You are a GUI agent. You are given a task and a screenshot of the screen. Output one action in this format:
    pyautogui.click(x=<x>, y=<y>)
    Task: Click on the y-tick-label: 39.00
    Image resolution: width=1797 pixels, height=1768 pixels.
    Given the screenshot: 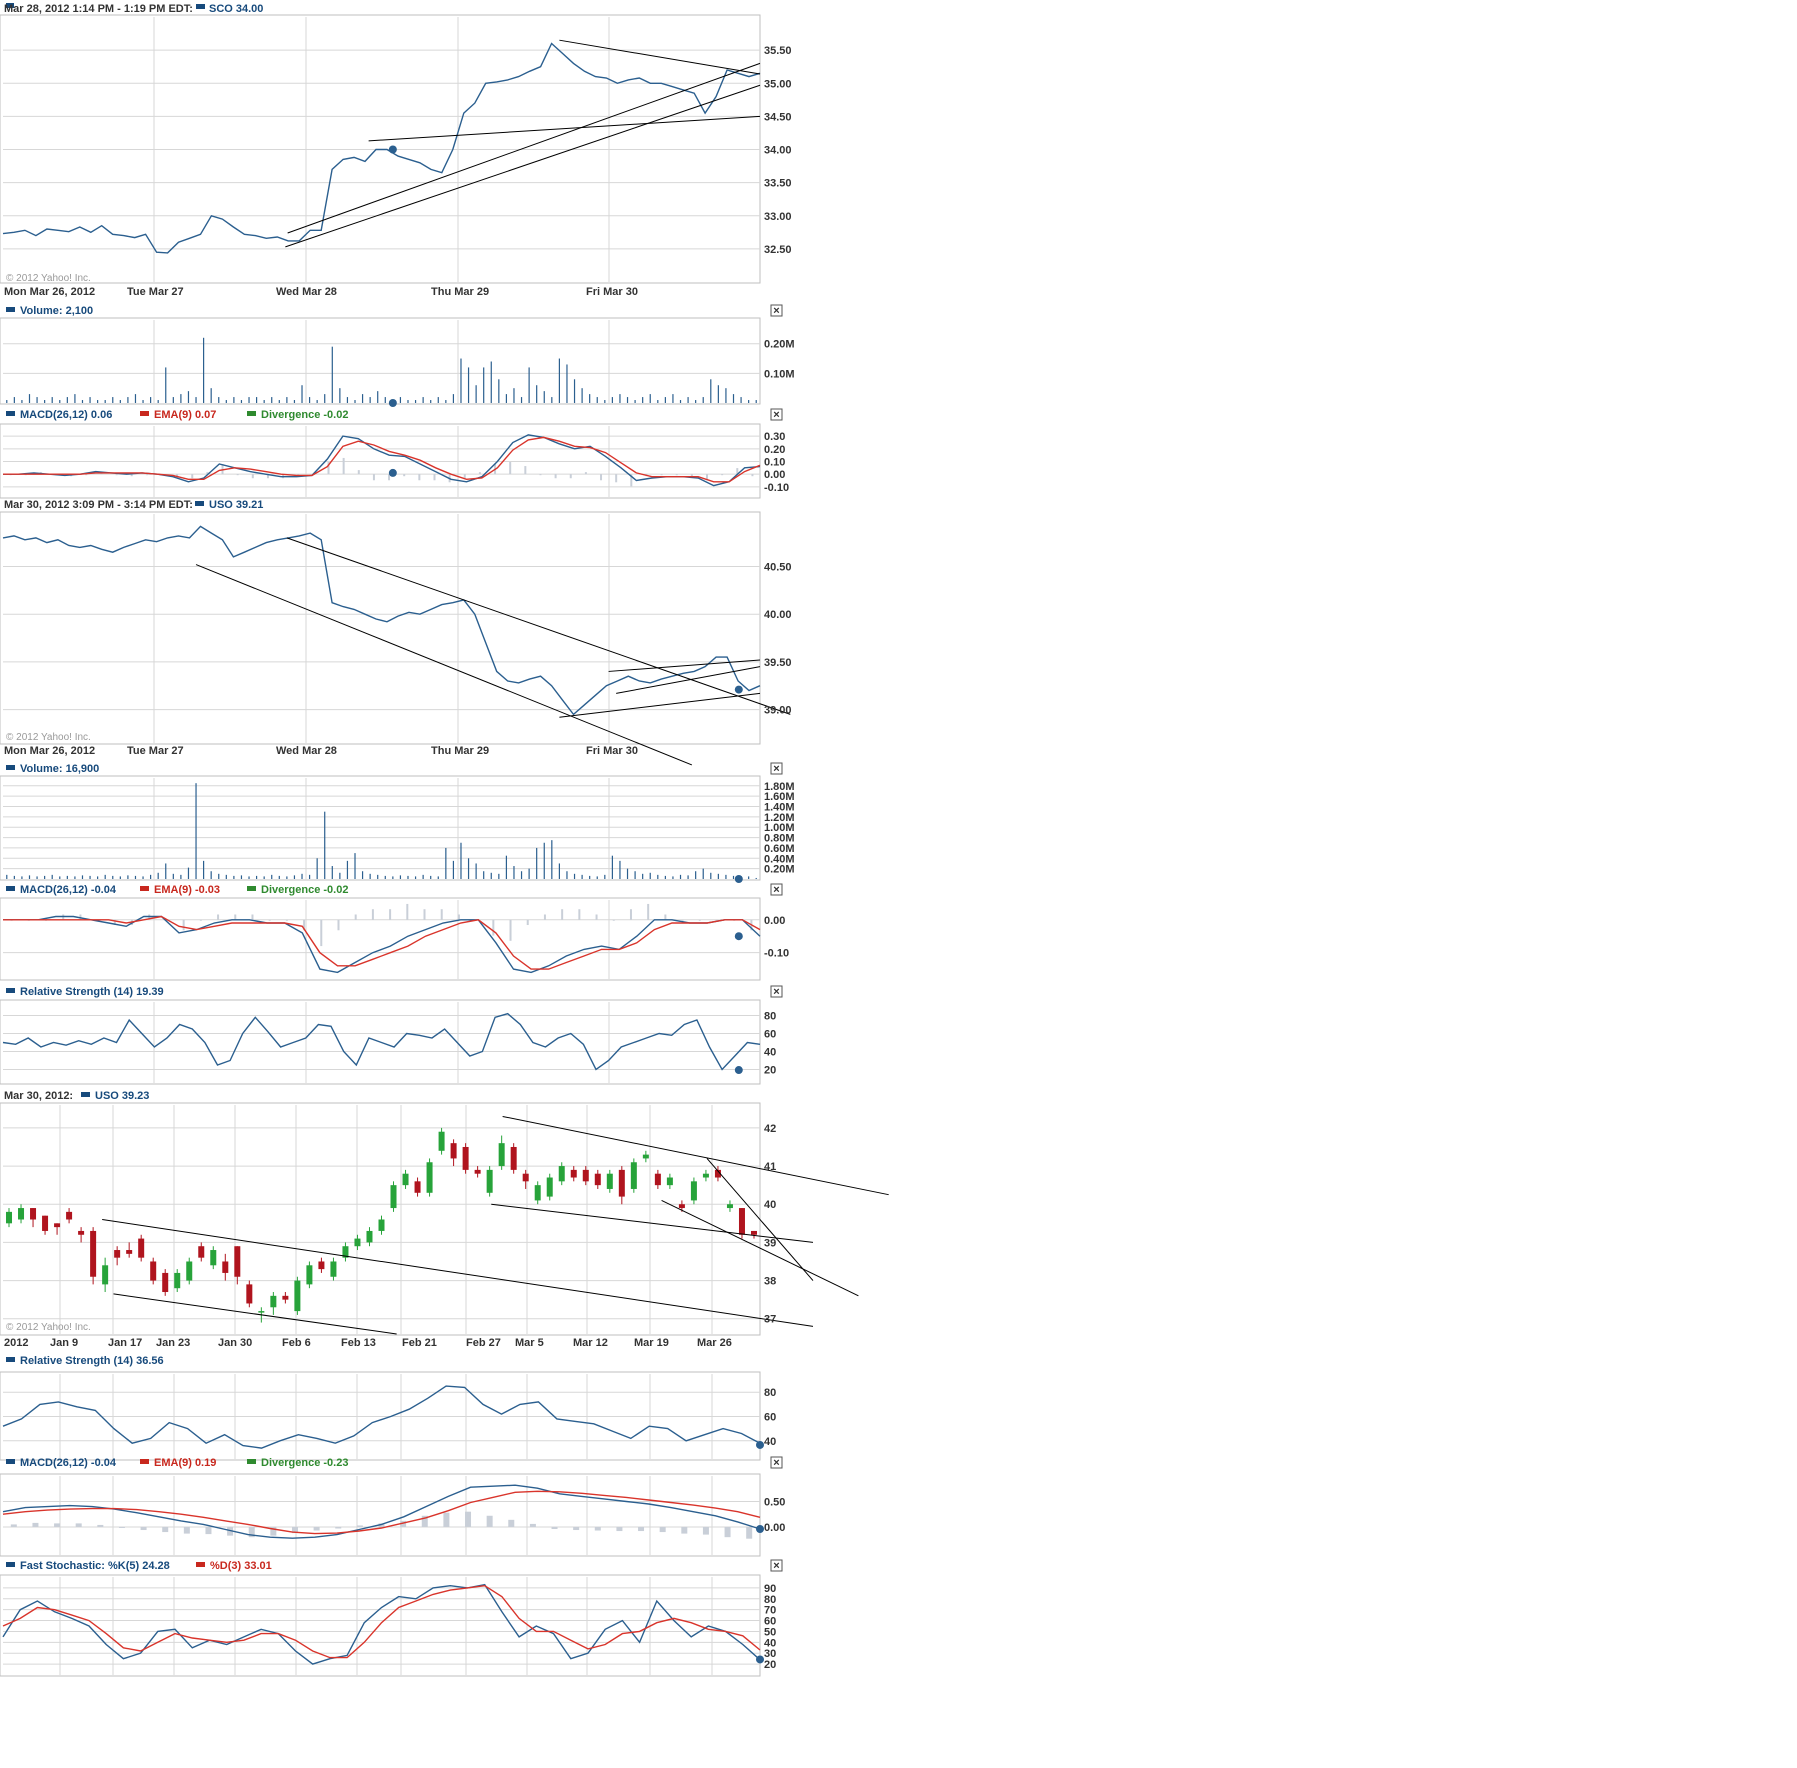 What is the action you would take?
    pyautogui.click(x=778, y=711)
    